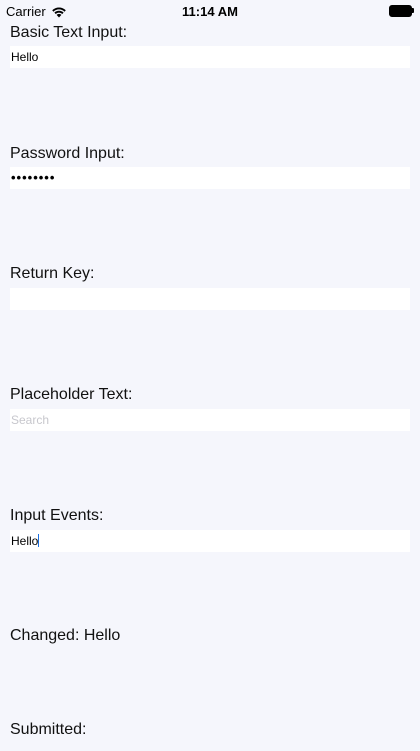 This screenshot has height=751, width=420. What do you see at coordinates (210, 420) in the screenshot?
I see `search-input: Search` at bounding box center [210, 420].